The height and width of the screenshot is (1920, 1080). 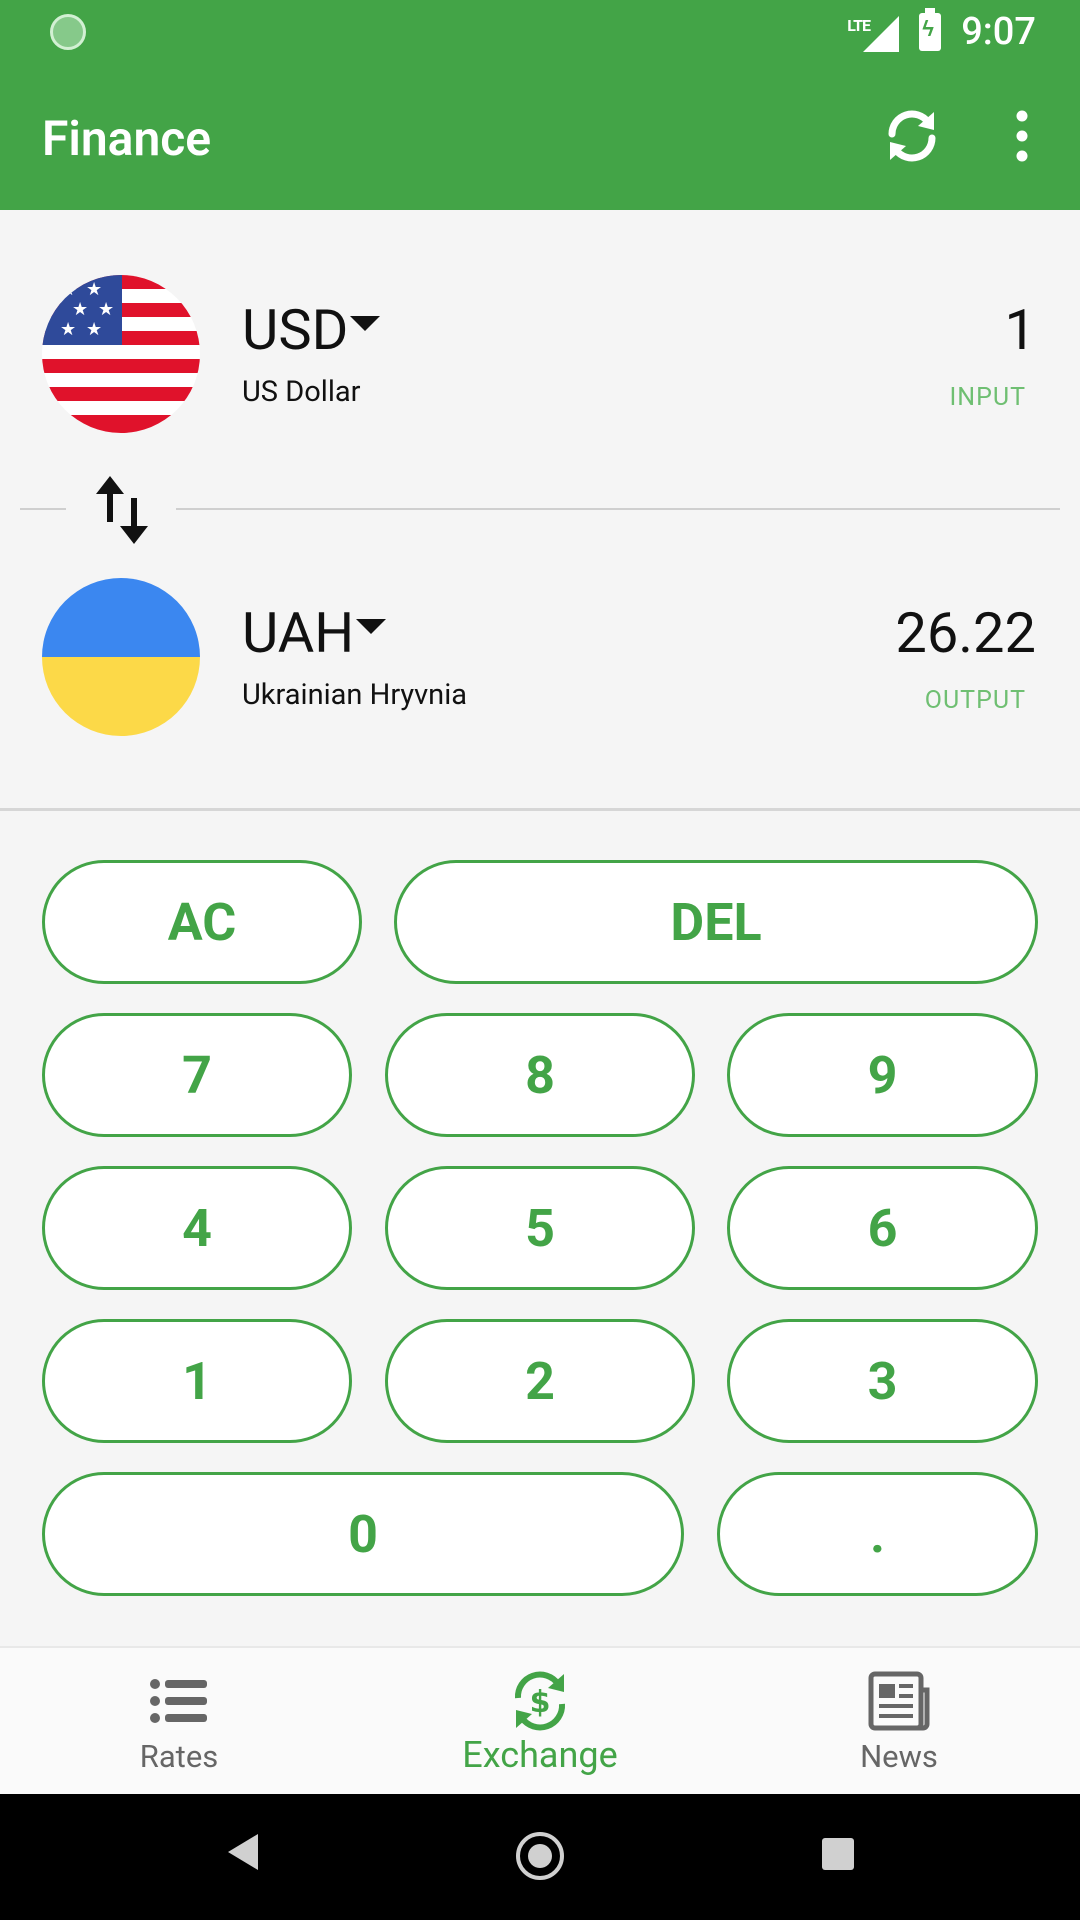 What do you see at coordinates (121, 657) in the screenshot?
I see `ua-flag-icon` at bounding box center [121, 657].